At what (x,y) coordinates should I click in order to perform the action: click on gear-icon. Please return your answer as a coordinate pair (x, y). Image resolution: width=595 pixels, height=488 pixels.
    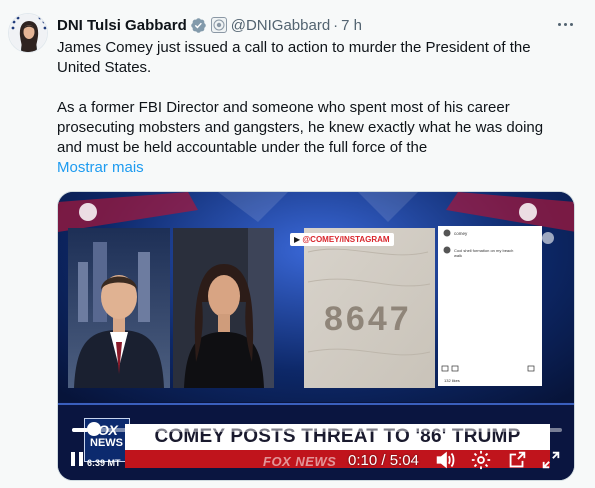
    Looking at the image, I should click on (481, 460).